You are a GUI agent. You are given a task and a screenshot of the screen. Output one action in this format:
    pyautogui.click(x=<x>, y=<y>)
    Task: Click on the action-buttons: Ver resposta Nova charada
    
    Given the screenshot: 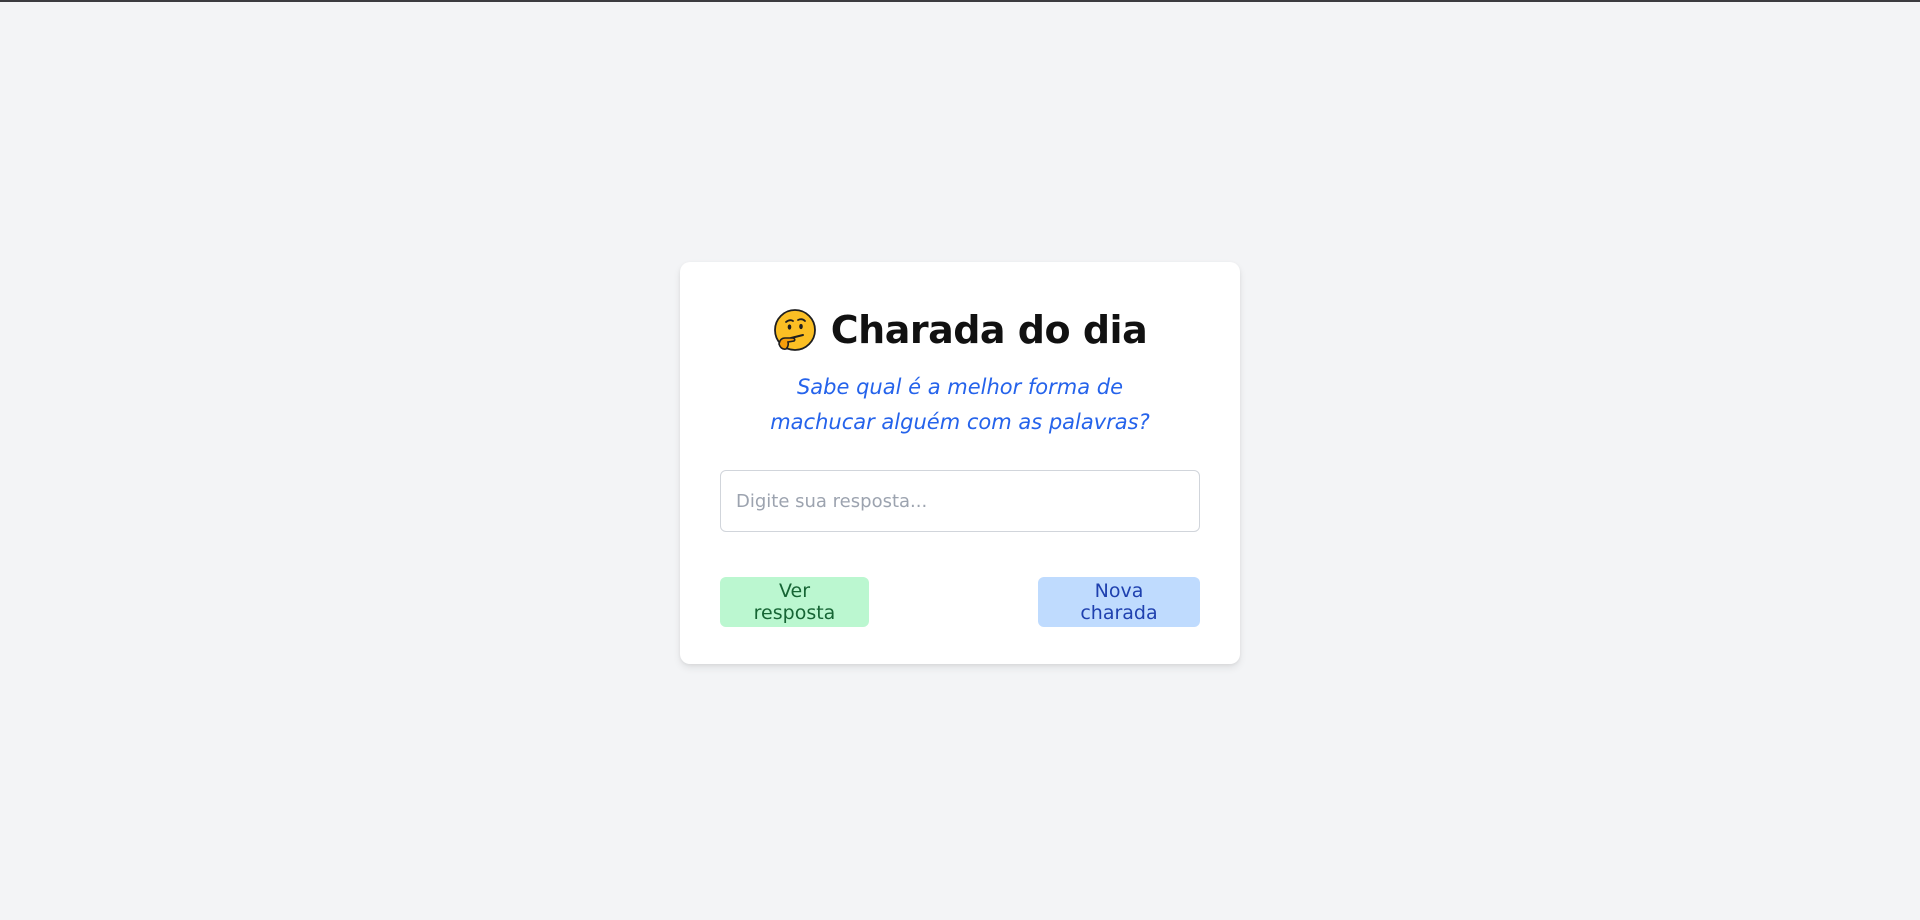 What is the action you would take?
    pyautogui.click(x=960, y=602)
    